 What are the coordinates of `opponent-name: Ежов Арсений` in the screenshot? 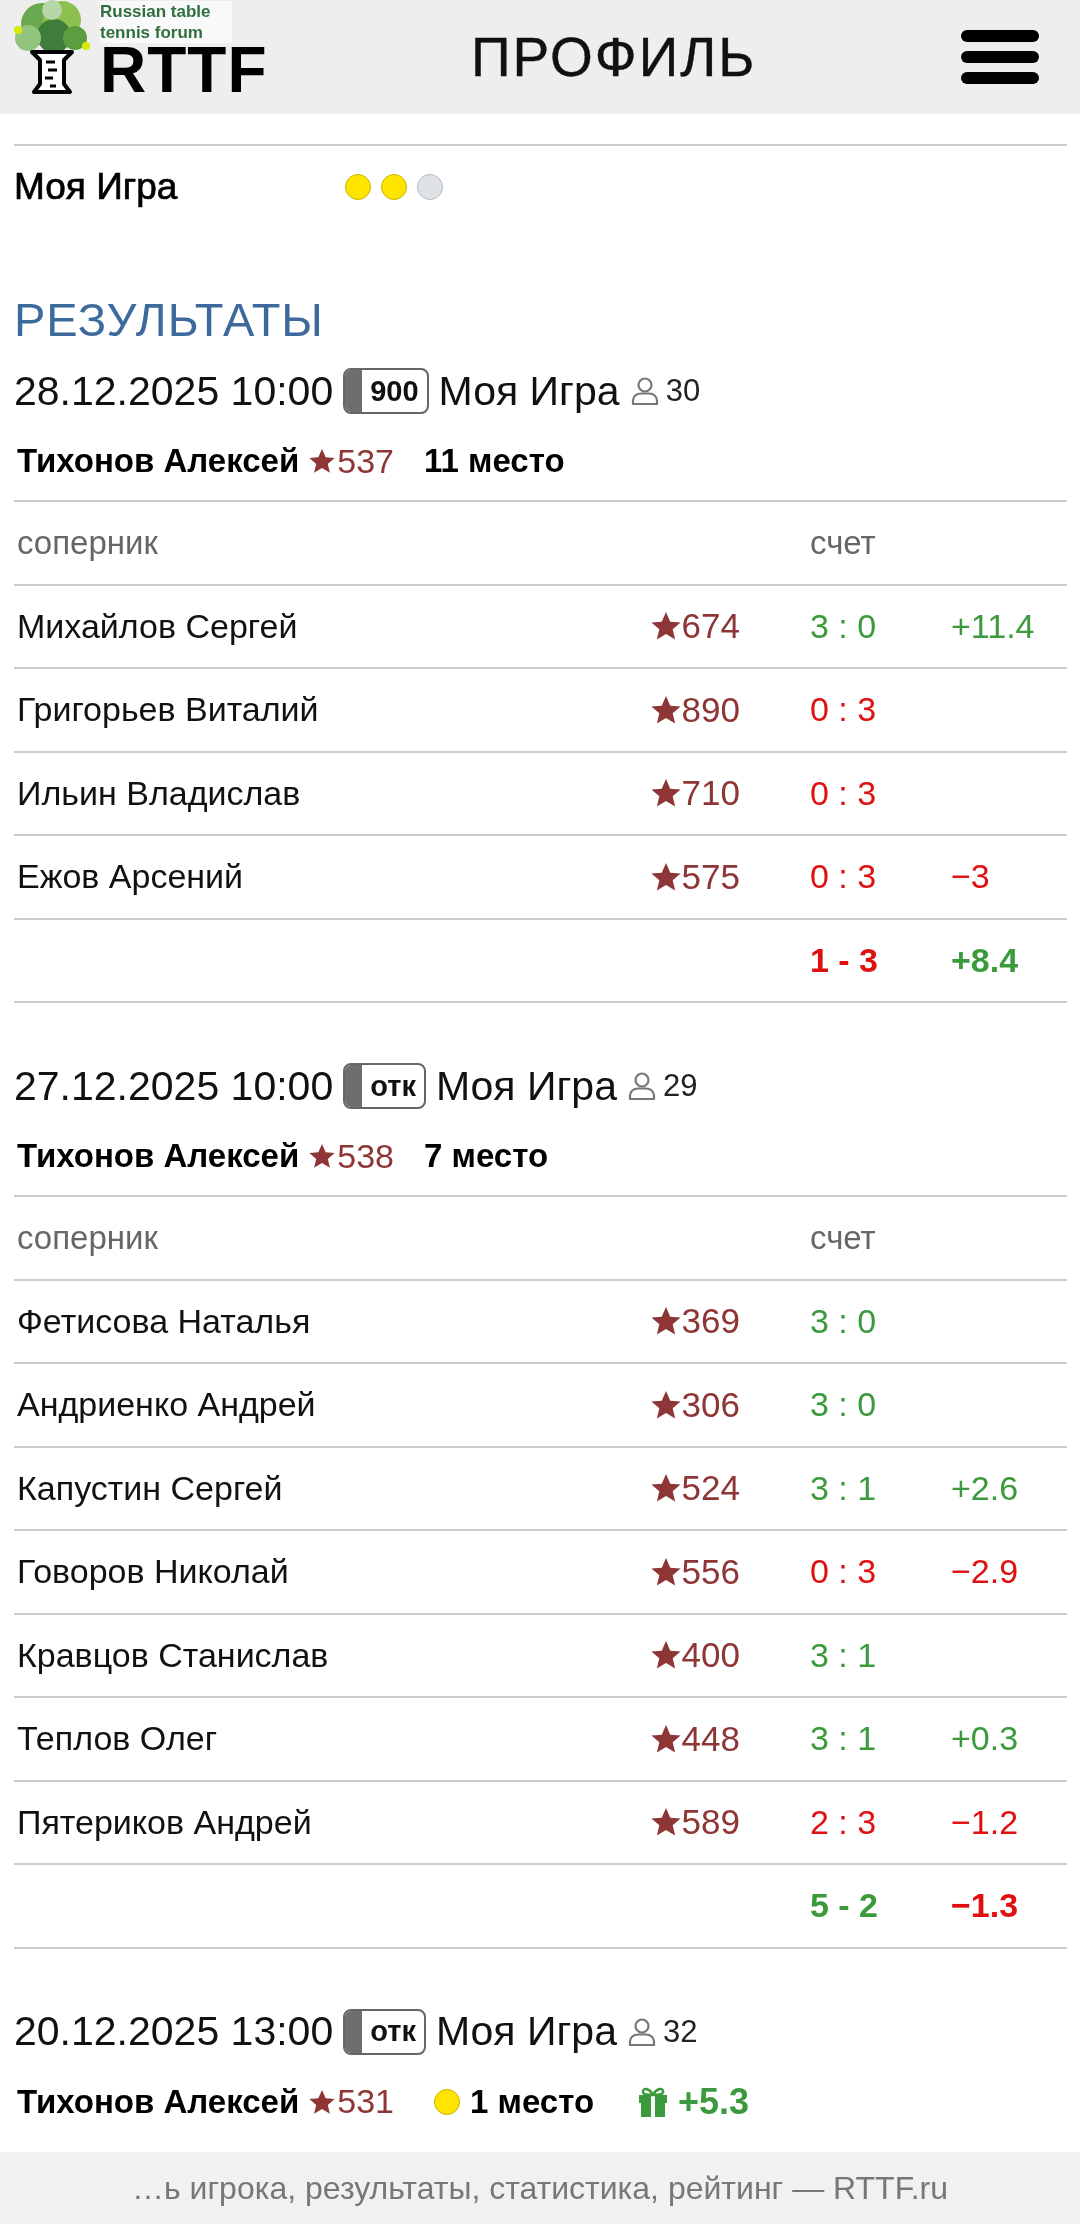 It's located at (131, 877).